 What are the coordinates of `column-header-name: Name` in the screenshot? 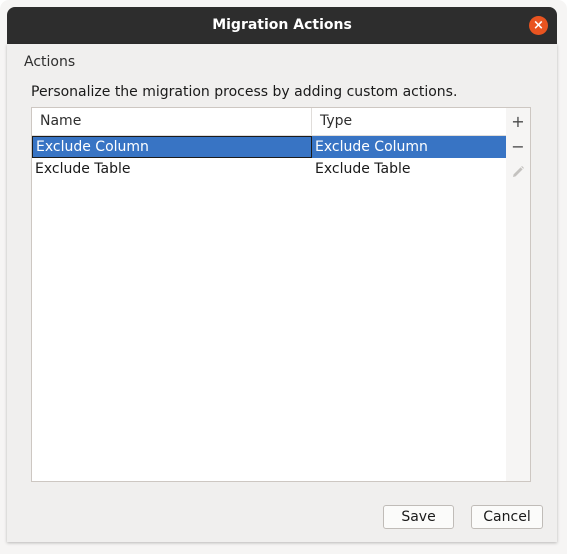 It's located at (172, 121).